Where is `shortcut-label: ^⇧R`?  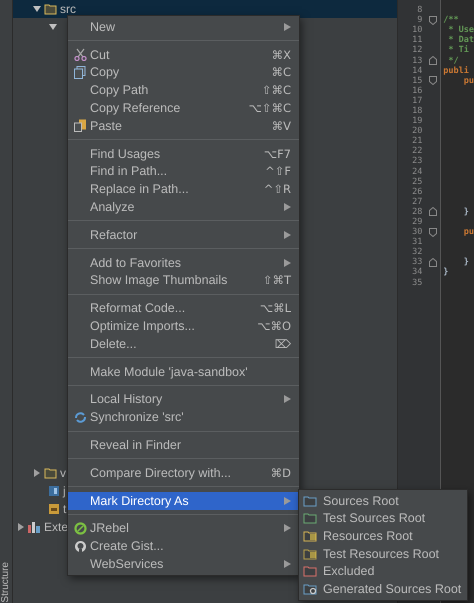 shortcut-label: ^⇧R is located at coordinates (277, 189).